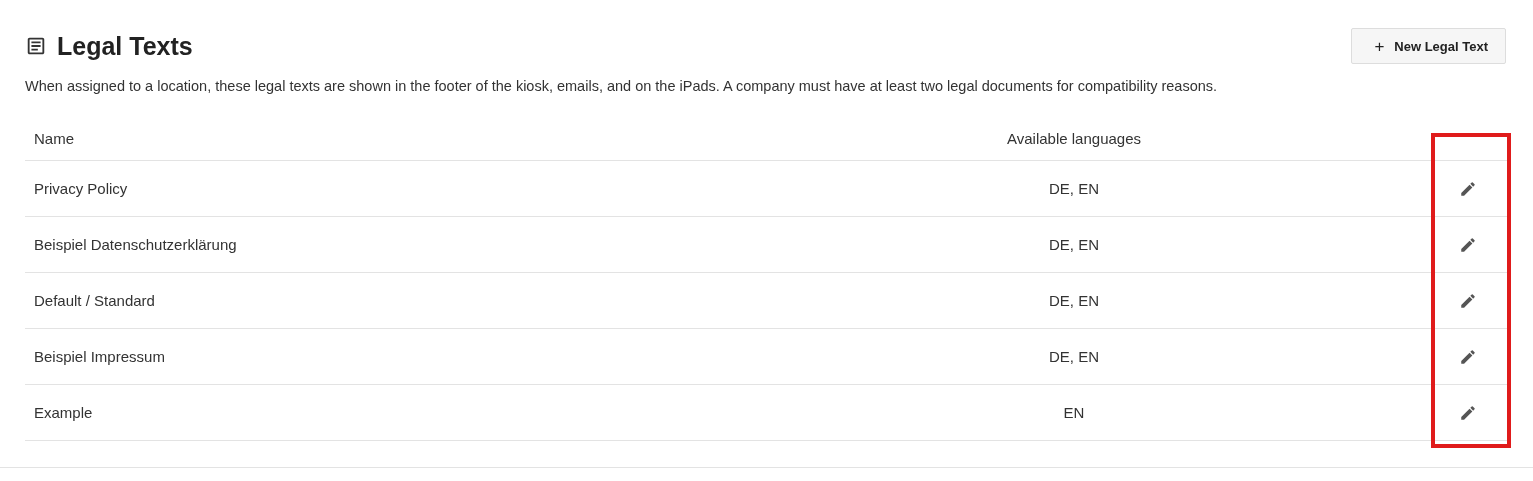  What do you see at coordinates (135, 244) in the screenshot?
I see `table-cell-text: Beispiel Datenschutzerklärung` at bounding box center [135, 244].